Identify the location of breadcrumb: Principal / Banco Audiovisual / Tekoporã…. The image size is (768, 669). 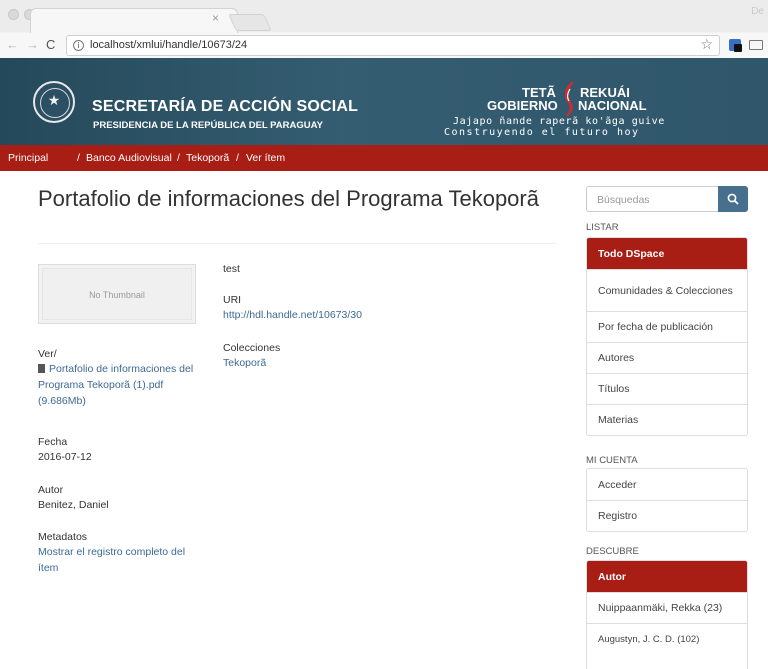
(384, 158).